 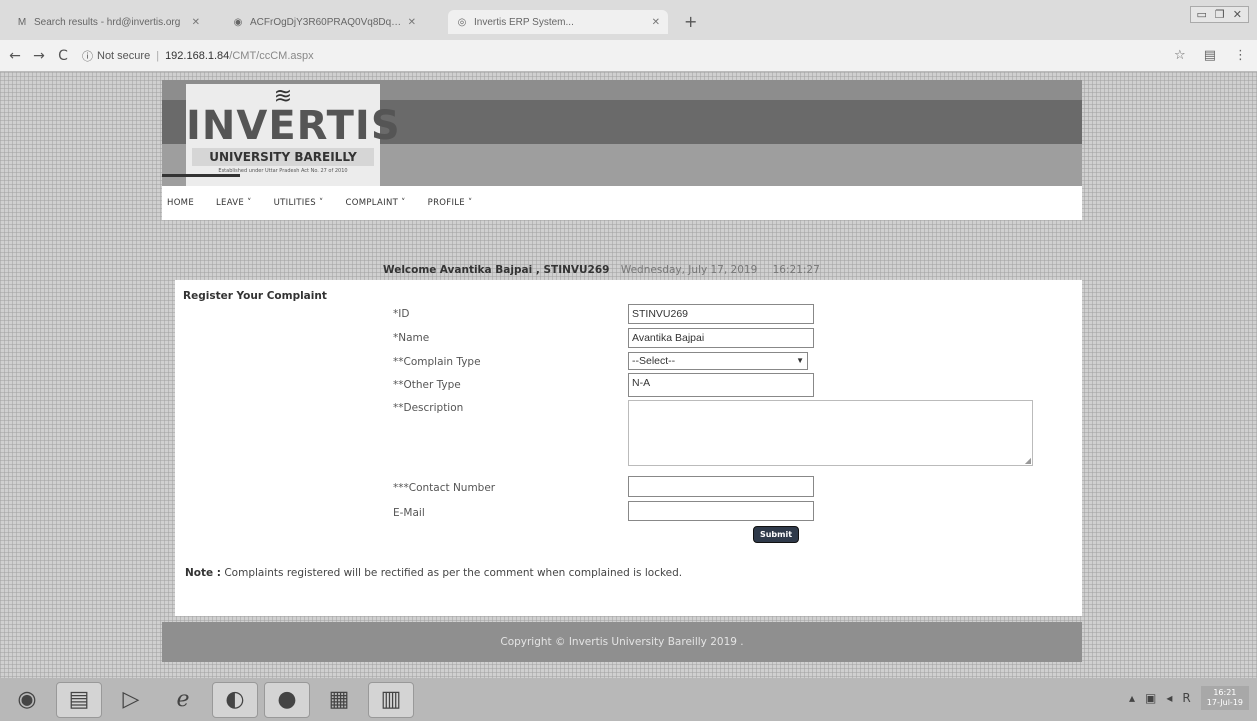 I want to click on divider, so click(x=201, y=175).